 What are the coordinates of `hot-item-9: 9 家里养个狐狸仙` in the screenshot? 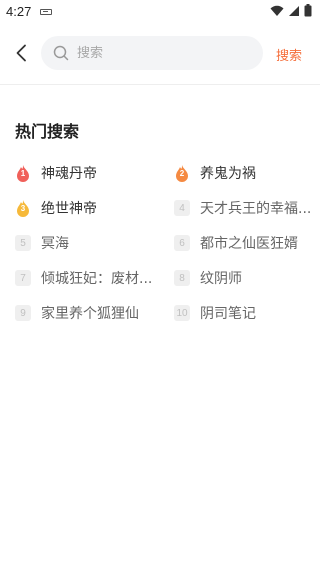 It's located at (85, 313).